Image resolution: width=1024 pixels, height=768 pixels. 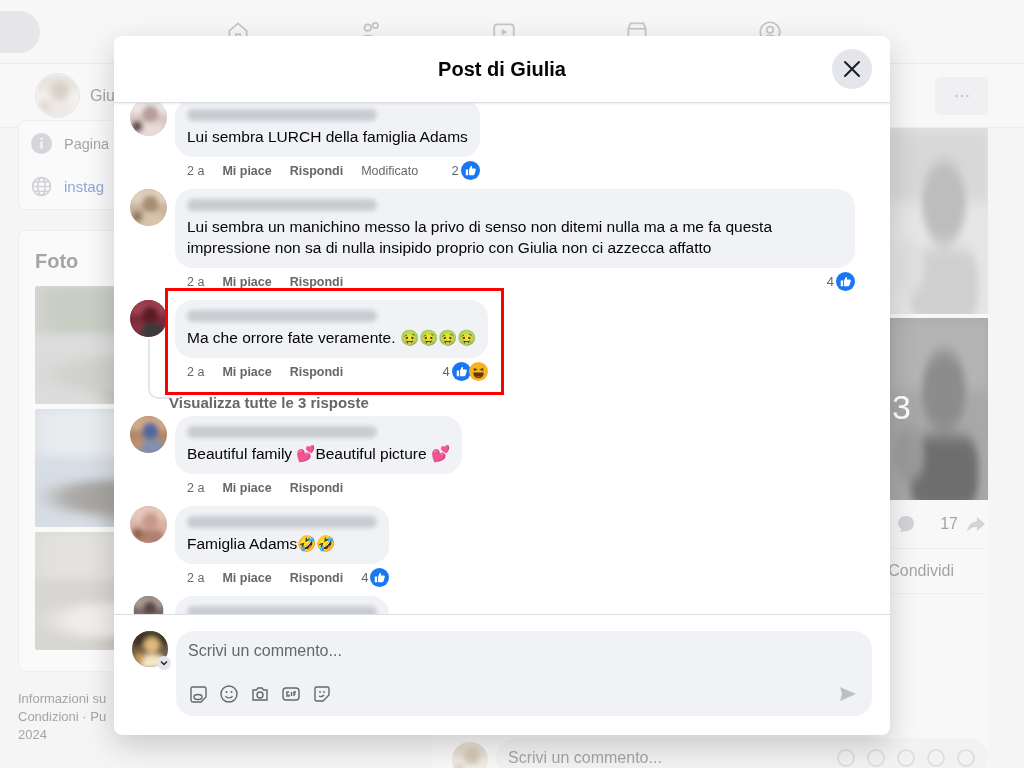 What do you see at coordinates (57, 261) in the screenshot?
I see `photos-title: Foto` at bounding box center [57, 261].